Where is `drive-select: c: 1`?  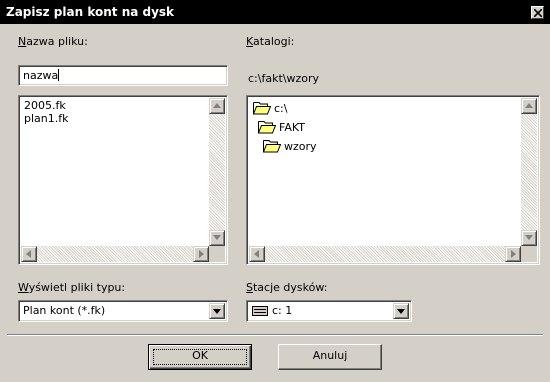
drive-select: c: 1 is located at coordinates (329, 311).